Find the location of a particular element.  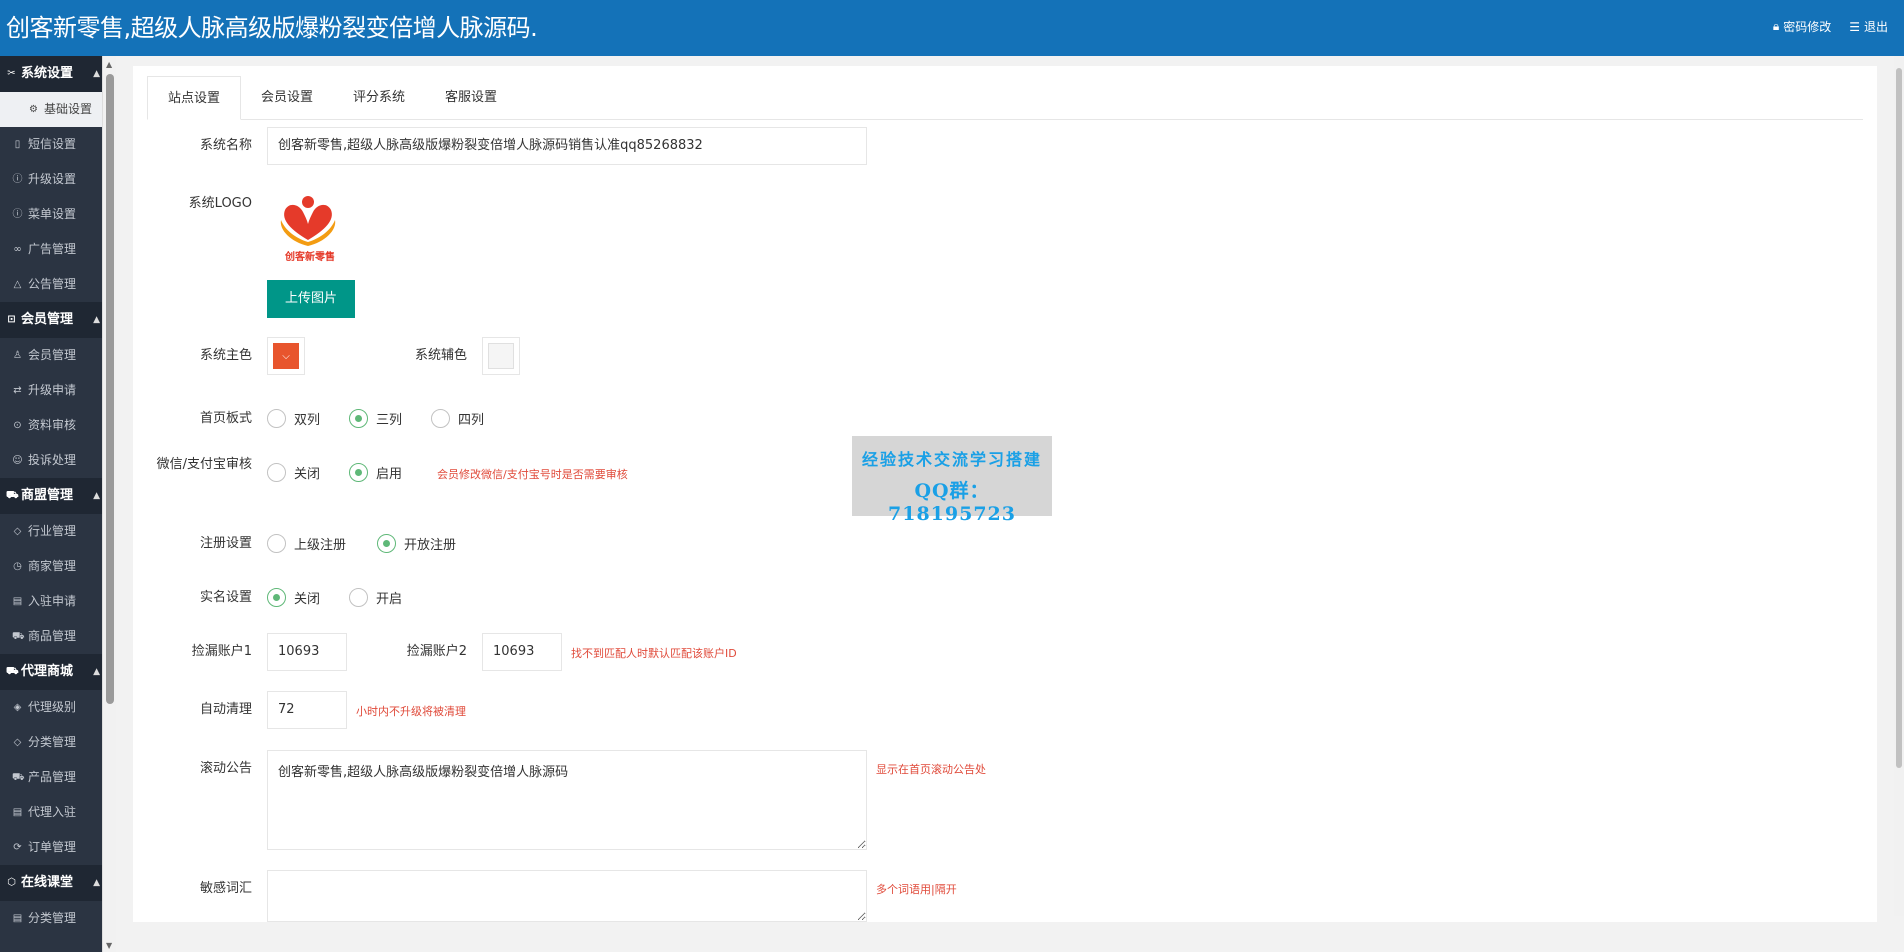

radio-circle is located at coordinates (276, 418).